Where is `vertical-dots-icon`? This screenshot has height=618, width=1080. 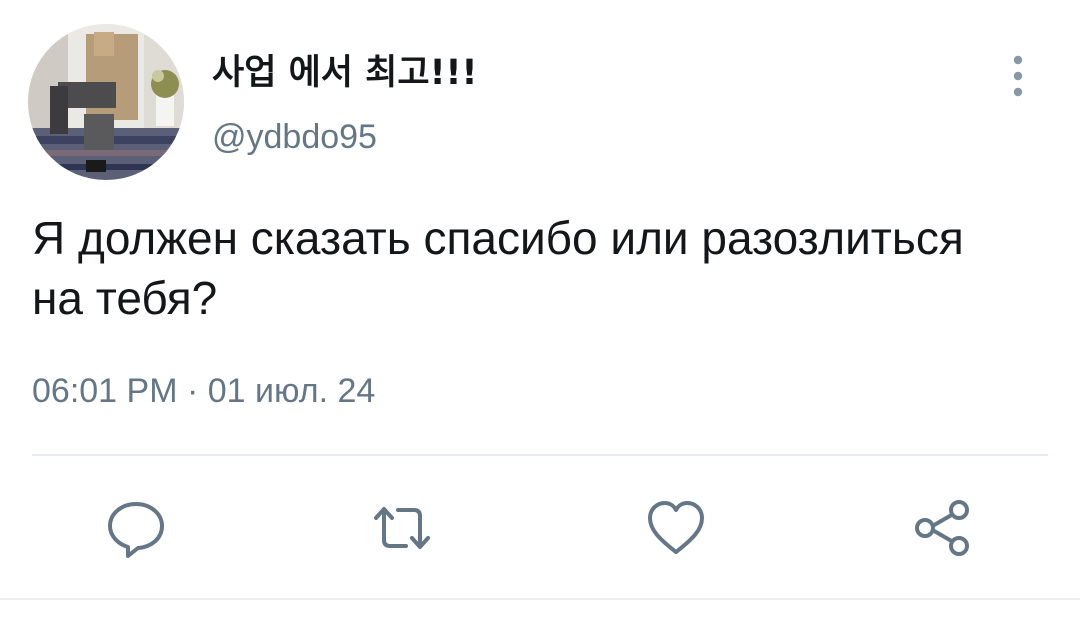 vertical-dots-icon is located at coordinates (1018, 76).